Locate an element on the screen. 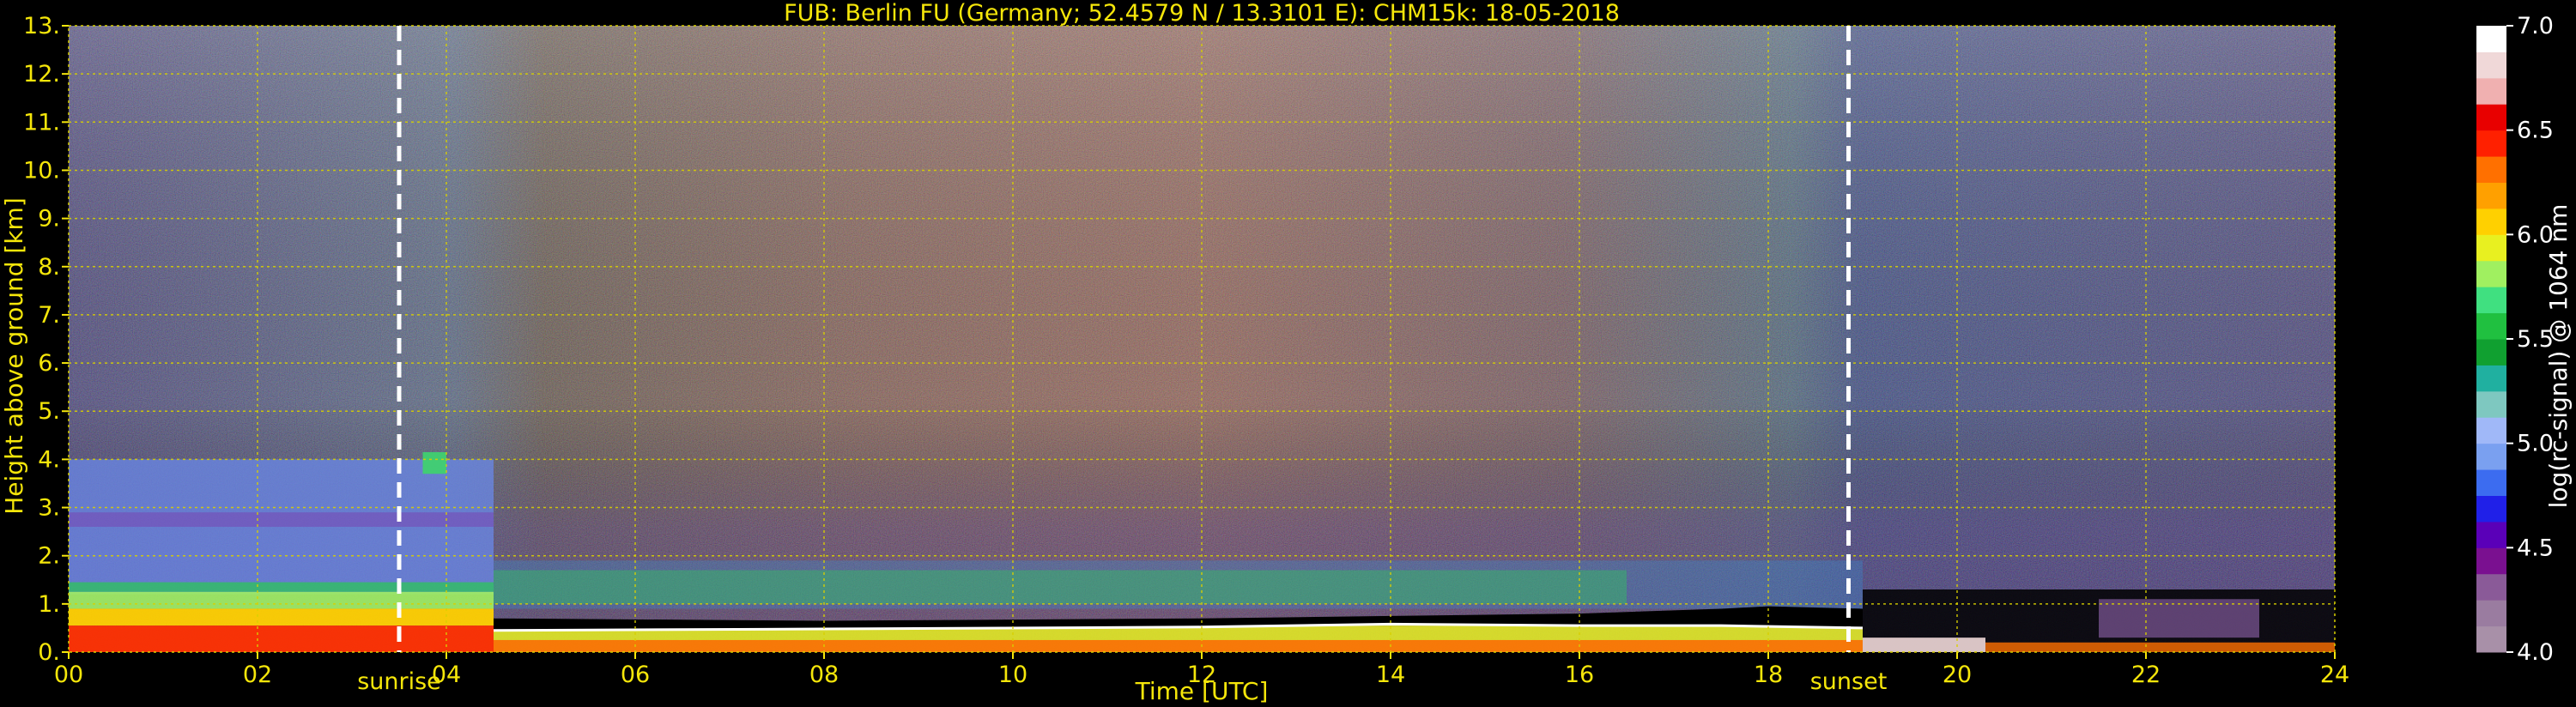 Image resolution: width=2576 pixels, height=707 pixels. y-tick-label: 3. is located at coordinates (49, 508).